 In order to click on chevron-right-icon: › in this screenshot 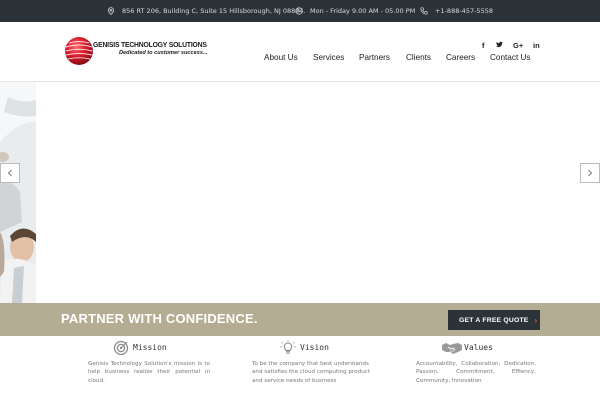, I will do `click(536, 320)`.